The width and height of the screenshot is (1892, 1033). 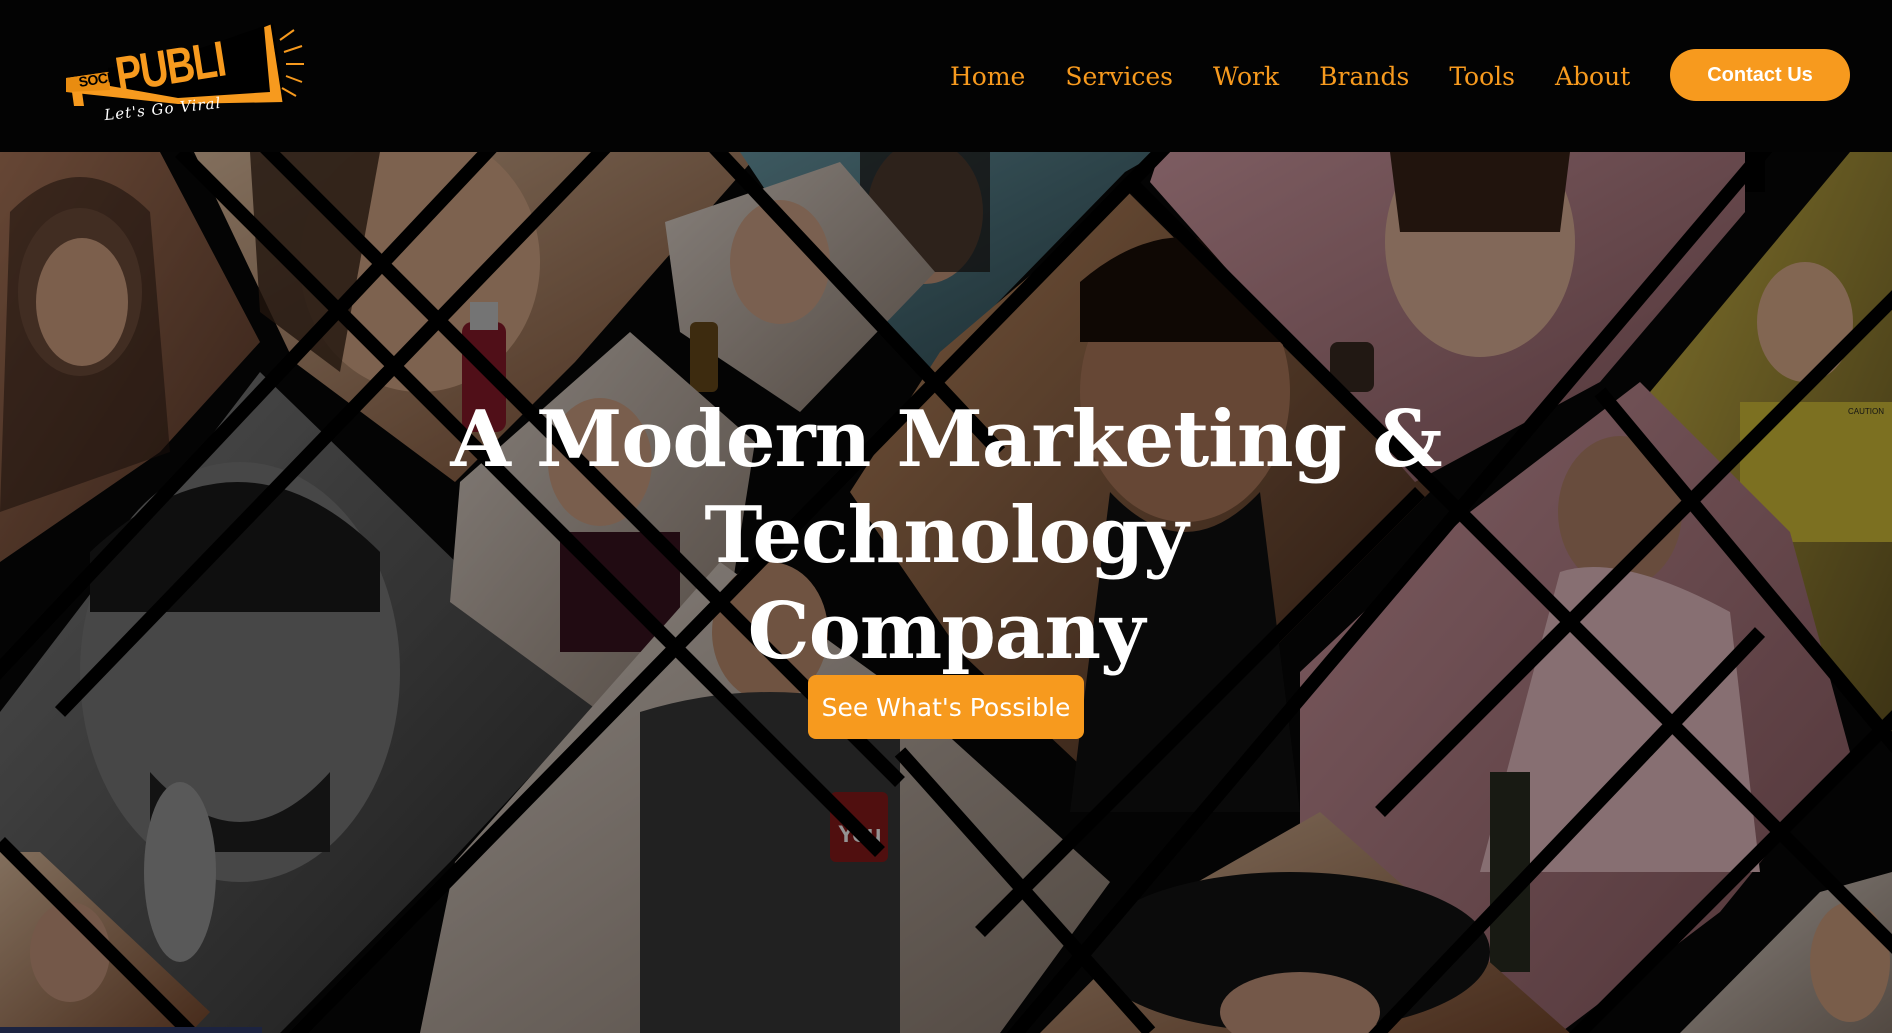 I want to click on nav-item-home: Home, so click(x=987, y=76).